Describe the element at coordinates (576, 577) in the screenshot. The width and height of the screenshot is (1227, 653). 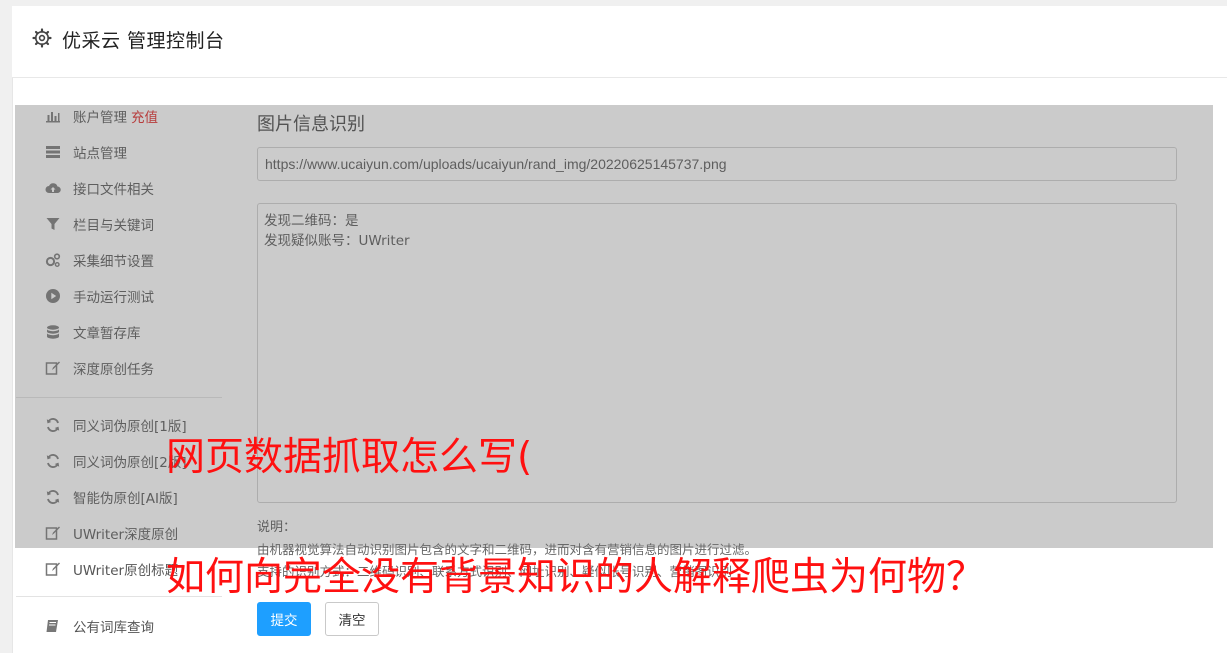
I see `watermark-line-2: 如何向完全没有背景知识的人解释爬虫为何物？` at that location.